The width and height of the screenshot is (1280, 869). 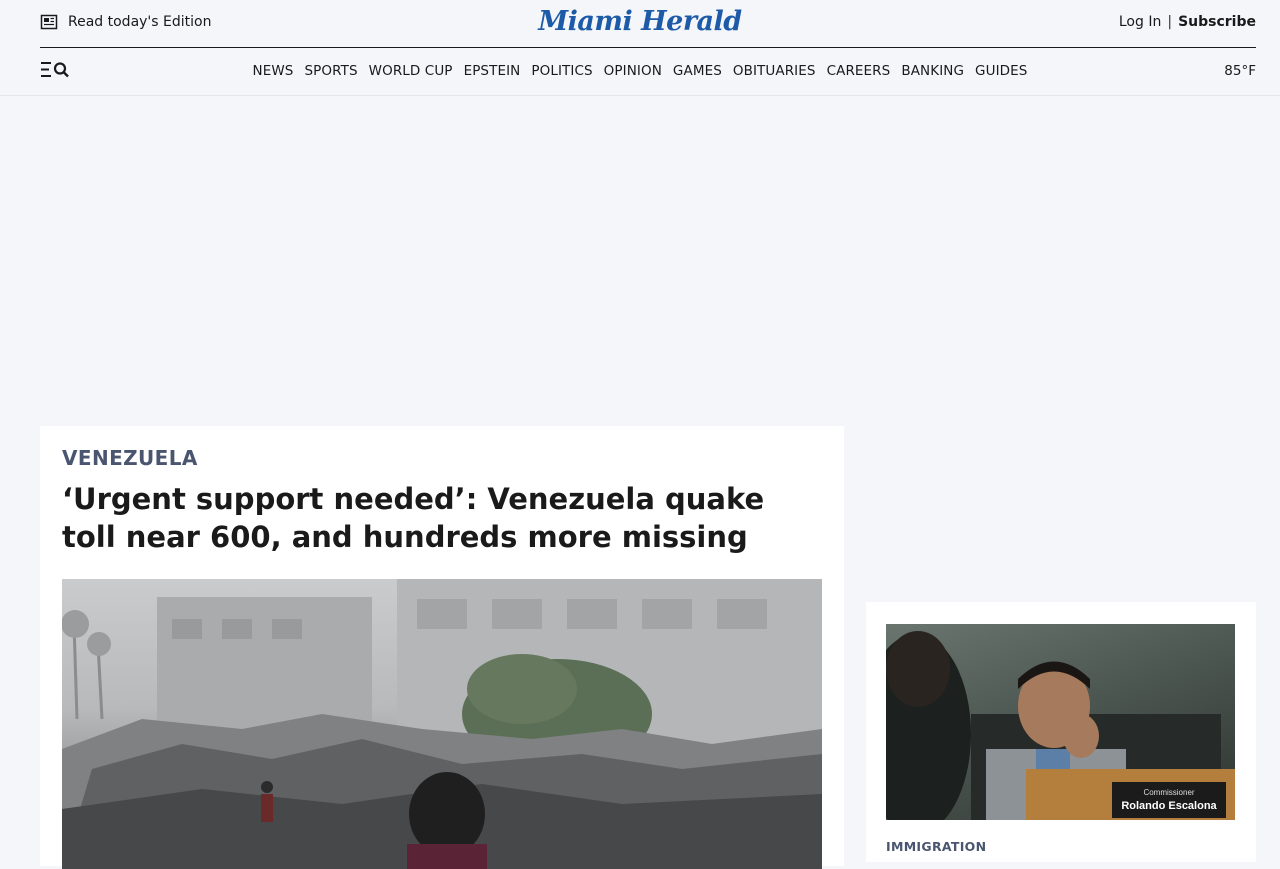 What do you see at coordinates (130, 458) in the screenshot?
I see `lead-story-kicker: VENEZUELA` at bounding box center [130, 458].